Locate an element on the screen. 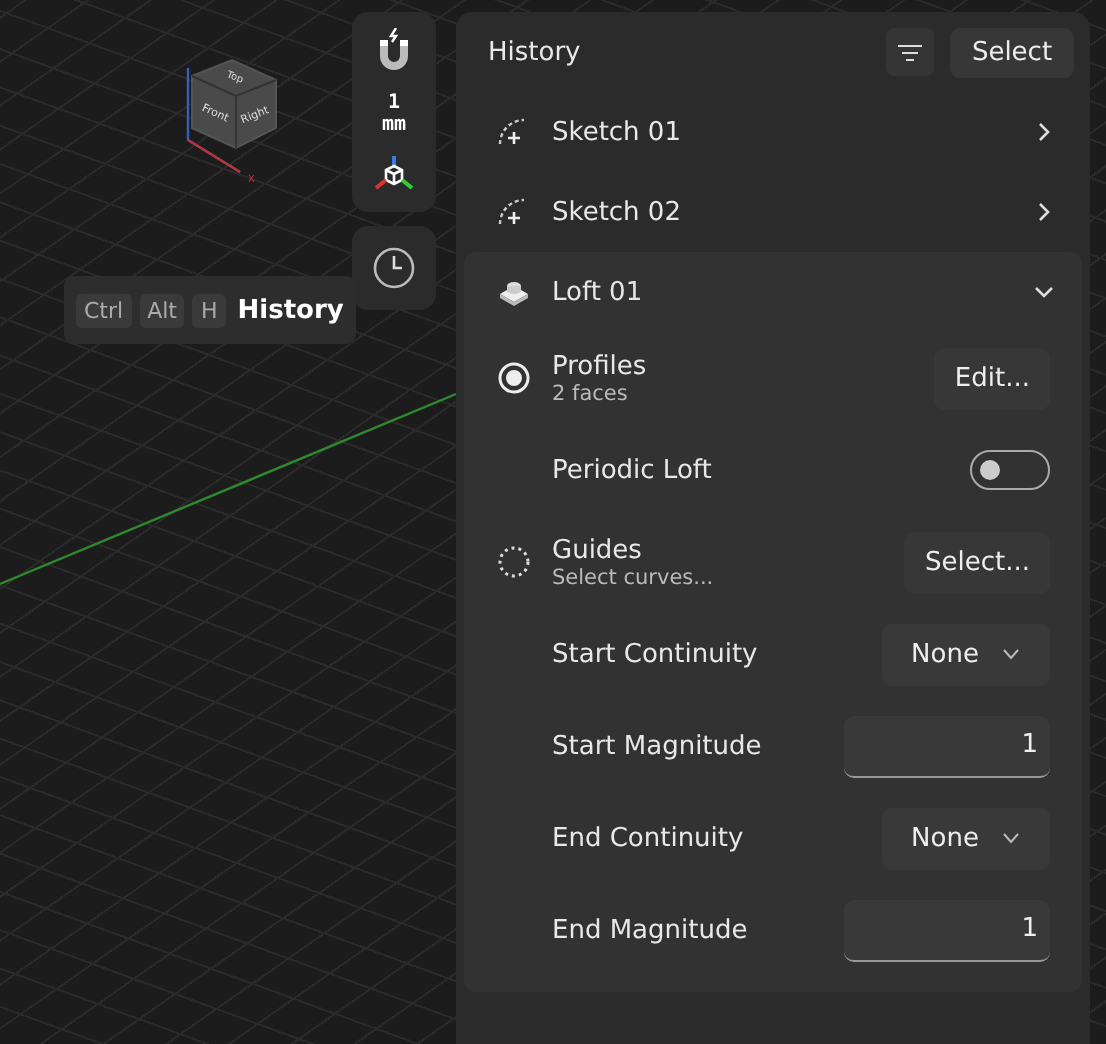 The width and height of the screenshot is (1106, 1044). shortcut-key: Alt is located at coordinates (162, 310).